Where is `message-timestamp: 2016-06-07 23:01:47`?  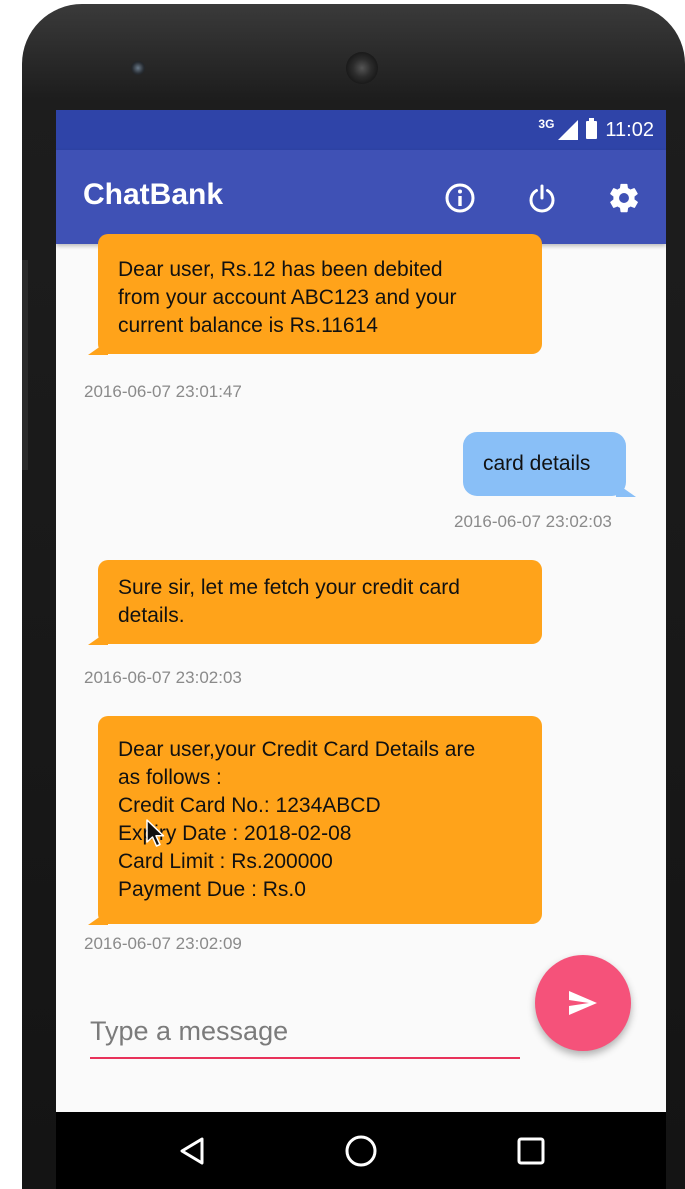 message-timestamp: 2016-06-07 23:01:47 is located at coordinates (163, 391).